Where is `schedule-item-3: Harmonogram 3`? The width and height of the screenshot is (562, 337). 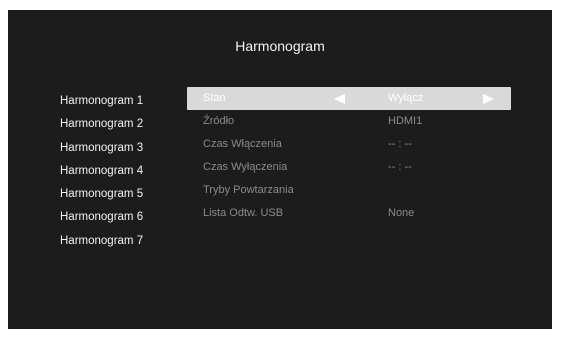
schedule-item-3: Harmonogram 3 is located at coordinates (101, 148).